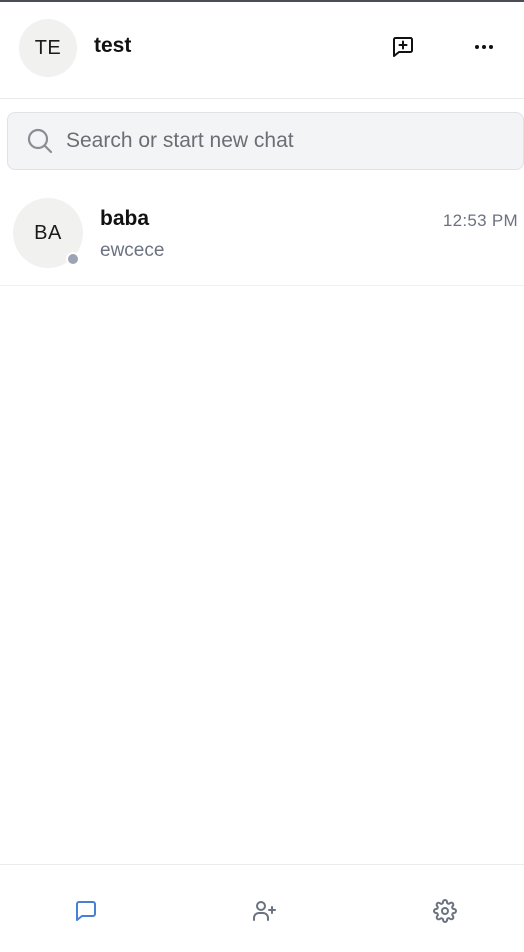 This screenshot has width=524, height=952. Describe the element at coordinates (262, 234) in the screenshot. I see `chat-list-item: BA baba 12:53 PM ewcece` at that location.